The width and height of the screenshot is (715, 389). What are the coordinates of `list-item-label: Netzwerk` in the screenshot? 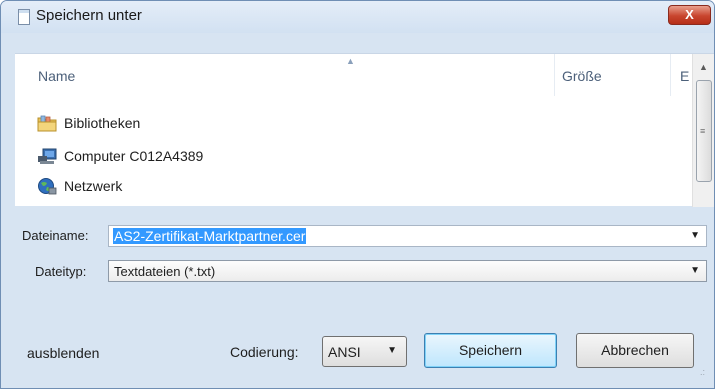 It's located at (93, 186).